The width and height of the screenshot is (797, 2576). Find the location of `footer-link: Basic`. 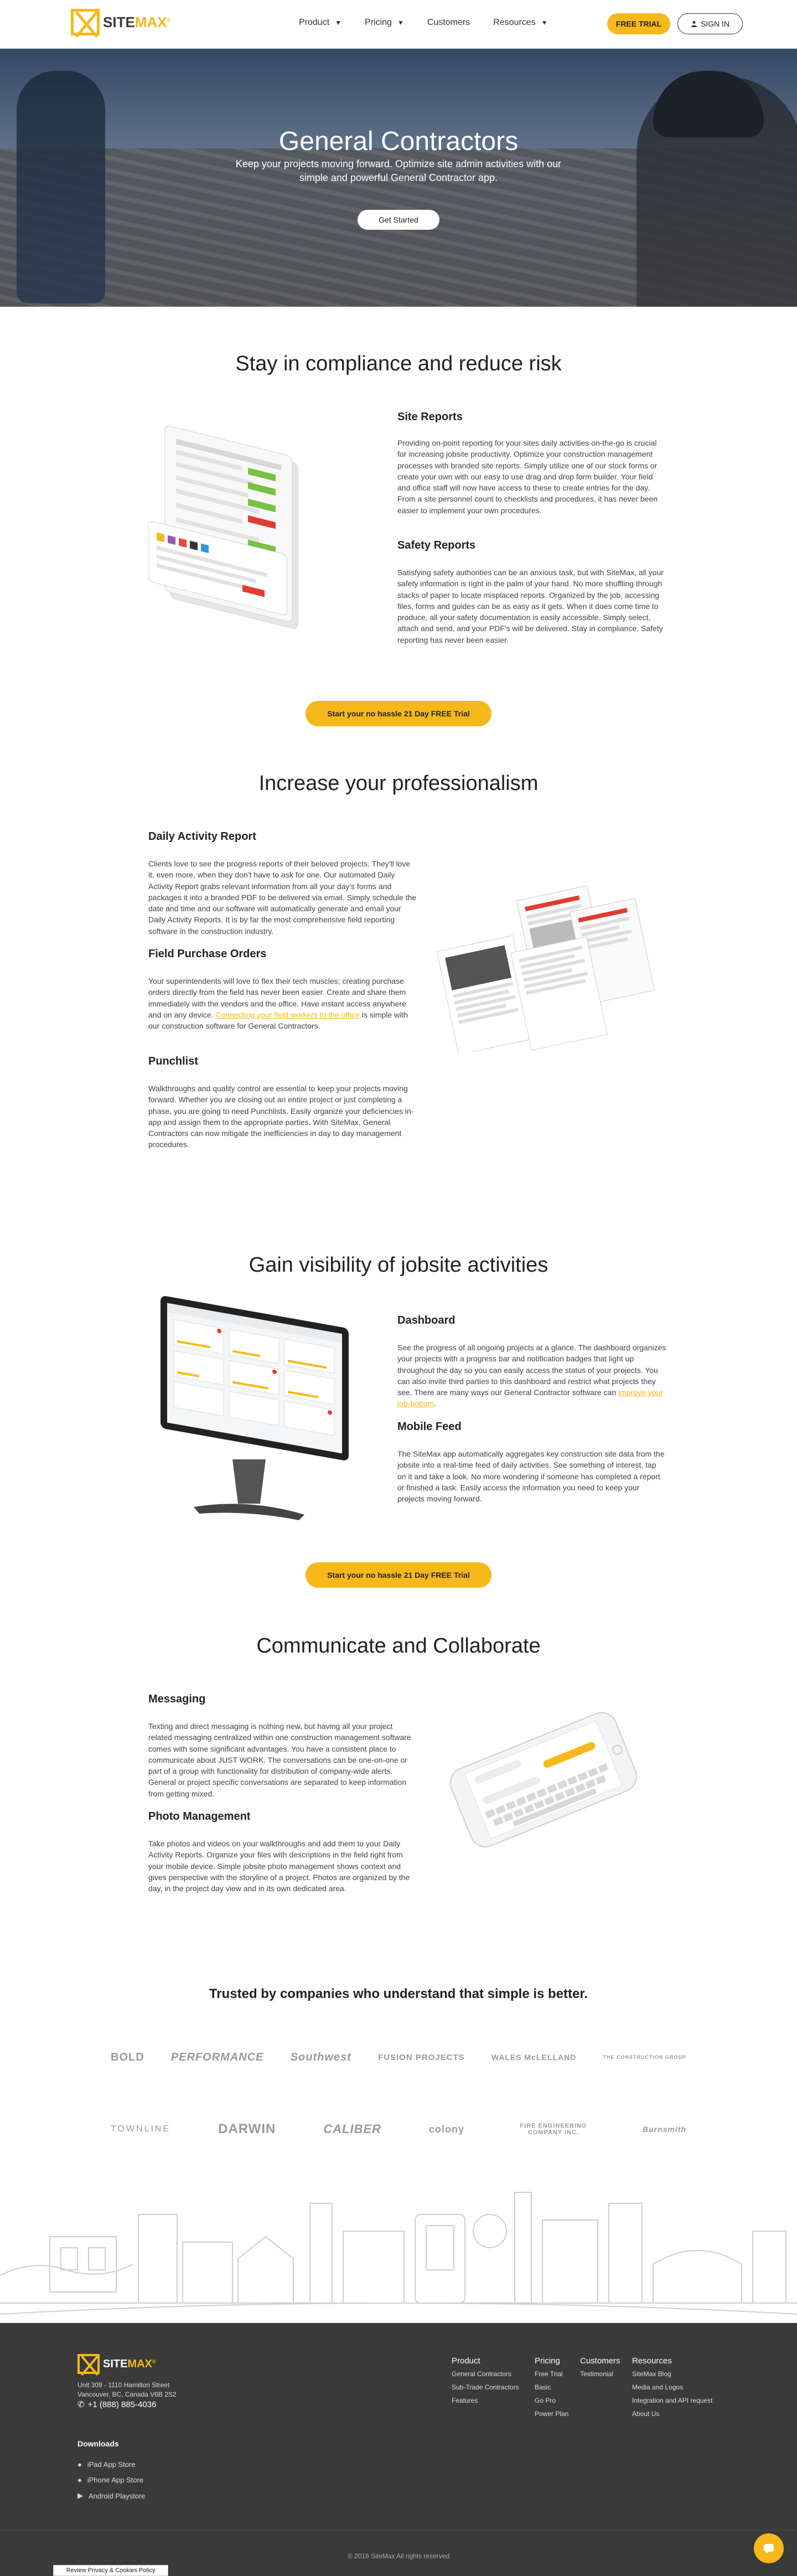

footer-link: Basic is located at coordinates (552, 2387).